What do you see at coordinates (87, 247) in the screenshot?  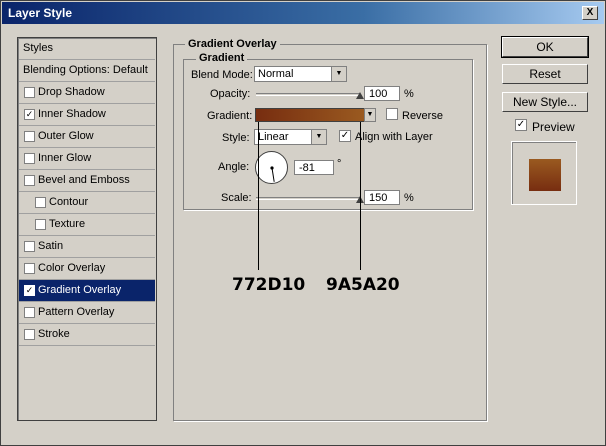 I see `sidebar-item-satin: Satin` at bounding box center [87, 247].